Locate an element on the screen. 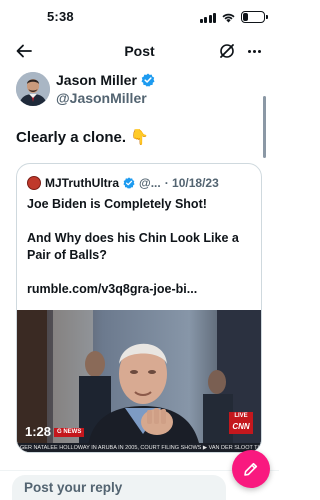  battery-icon: 24 is located at coordinates (254, 17).